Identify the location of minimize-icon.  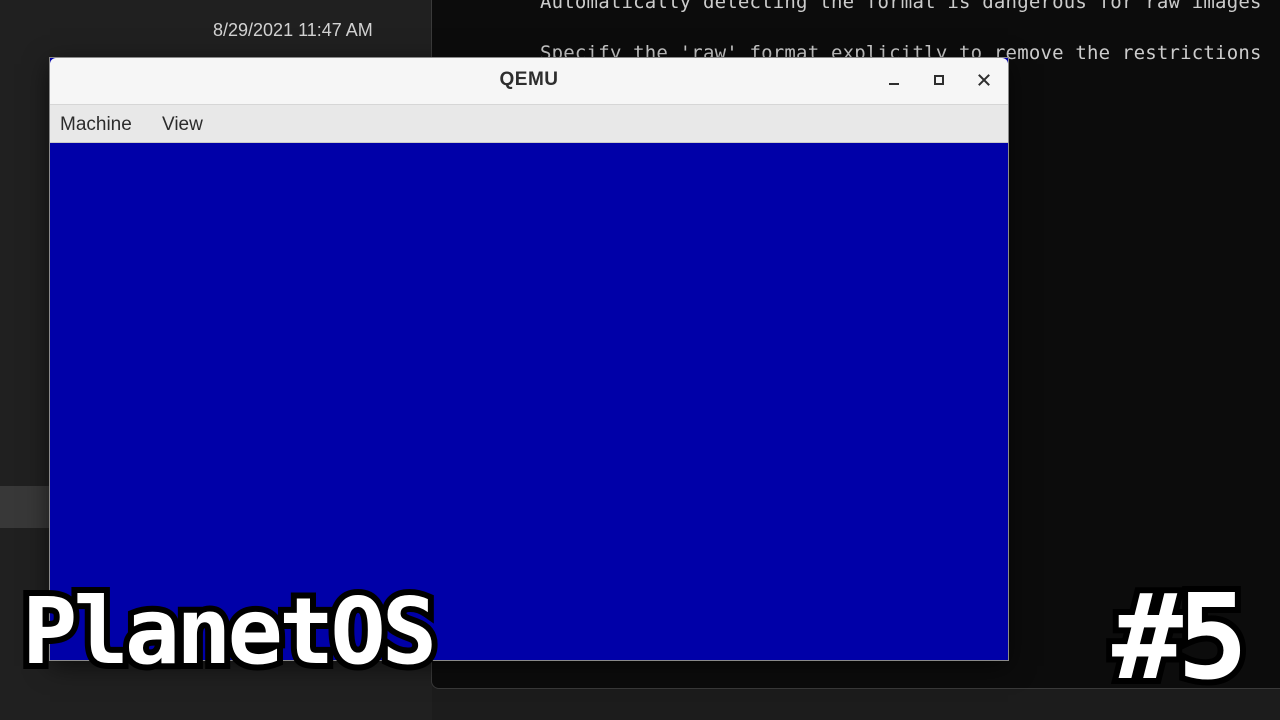
(894, 84).